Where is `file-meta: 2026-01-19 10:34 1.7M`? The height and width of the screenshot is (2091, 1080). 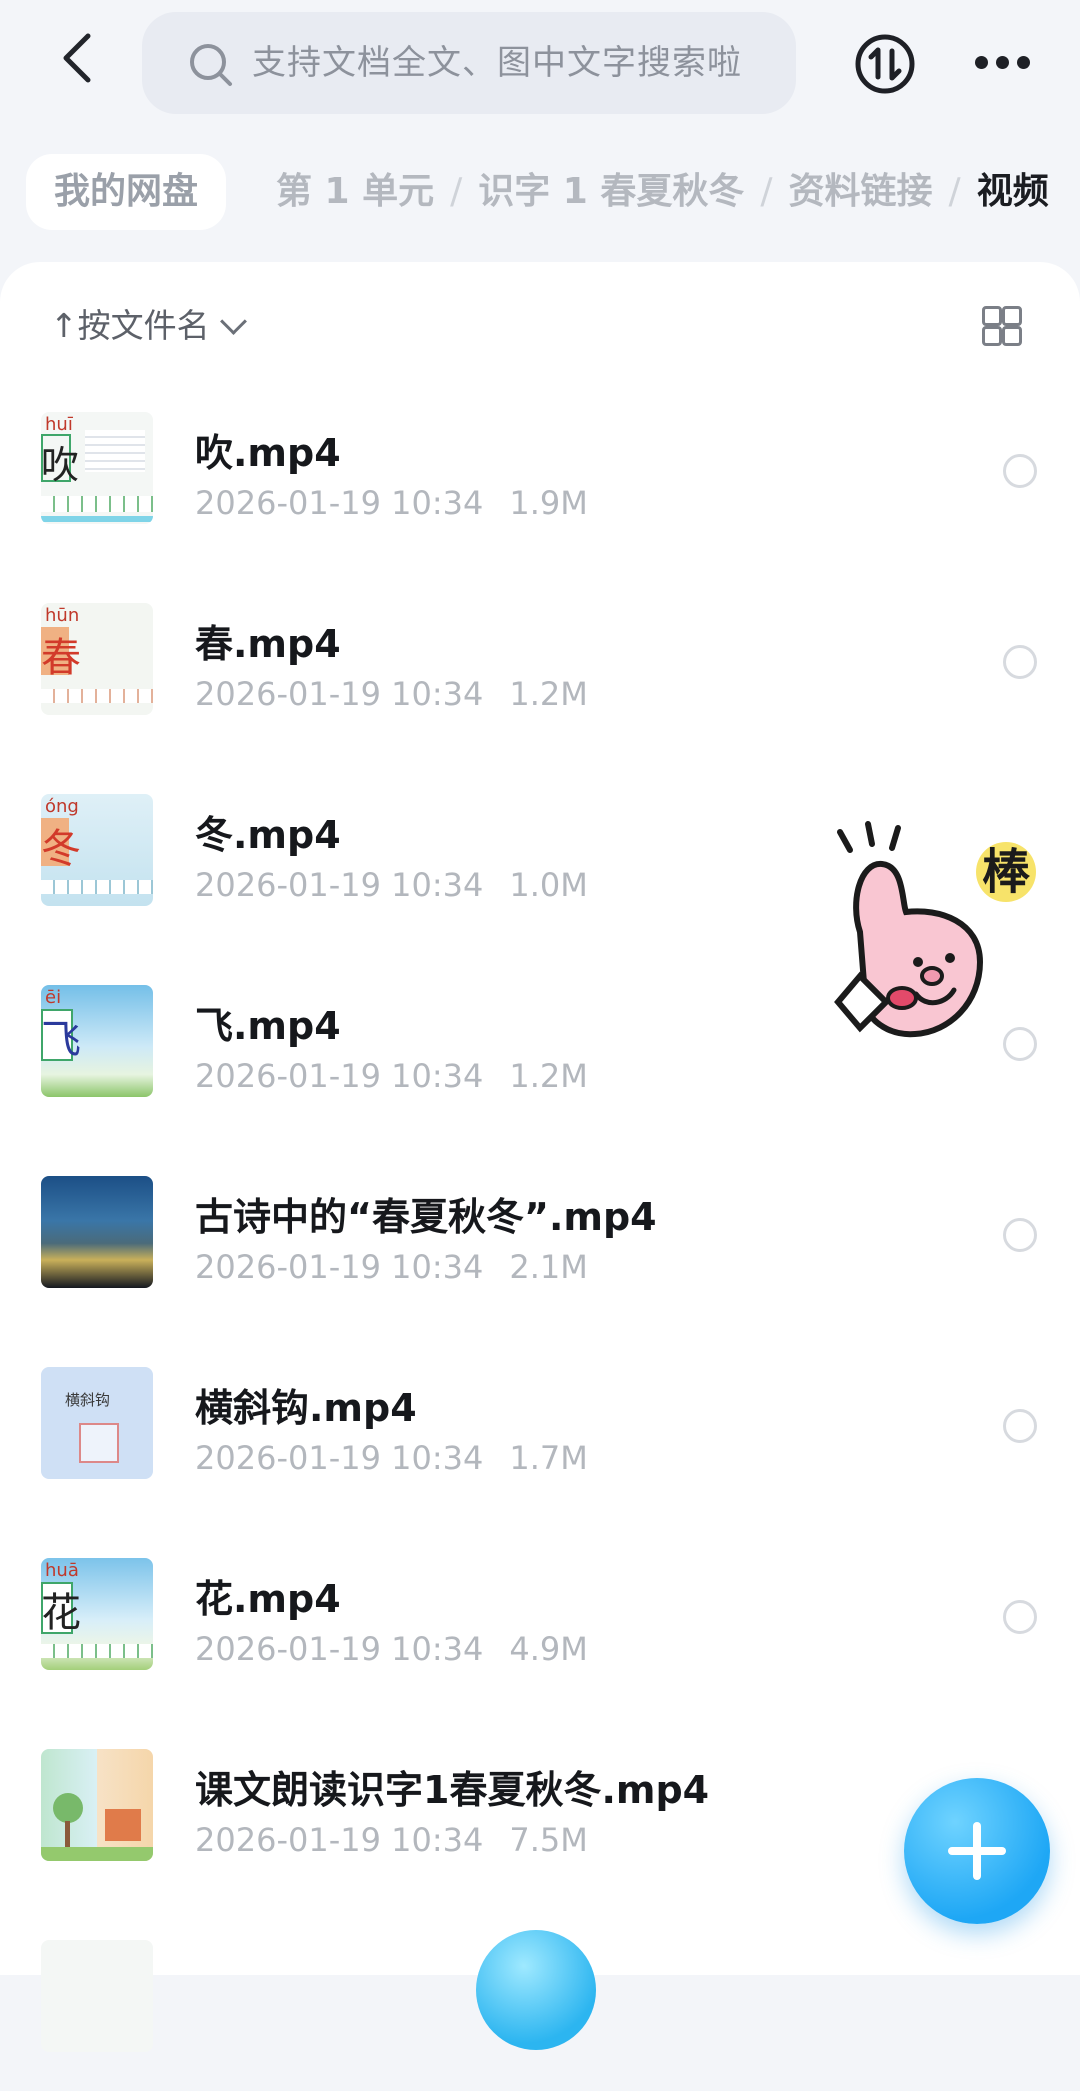 file-meta: 2026-01-19 10:34 1.7M is located at coordinates (391, 1458).